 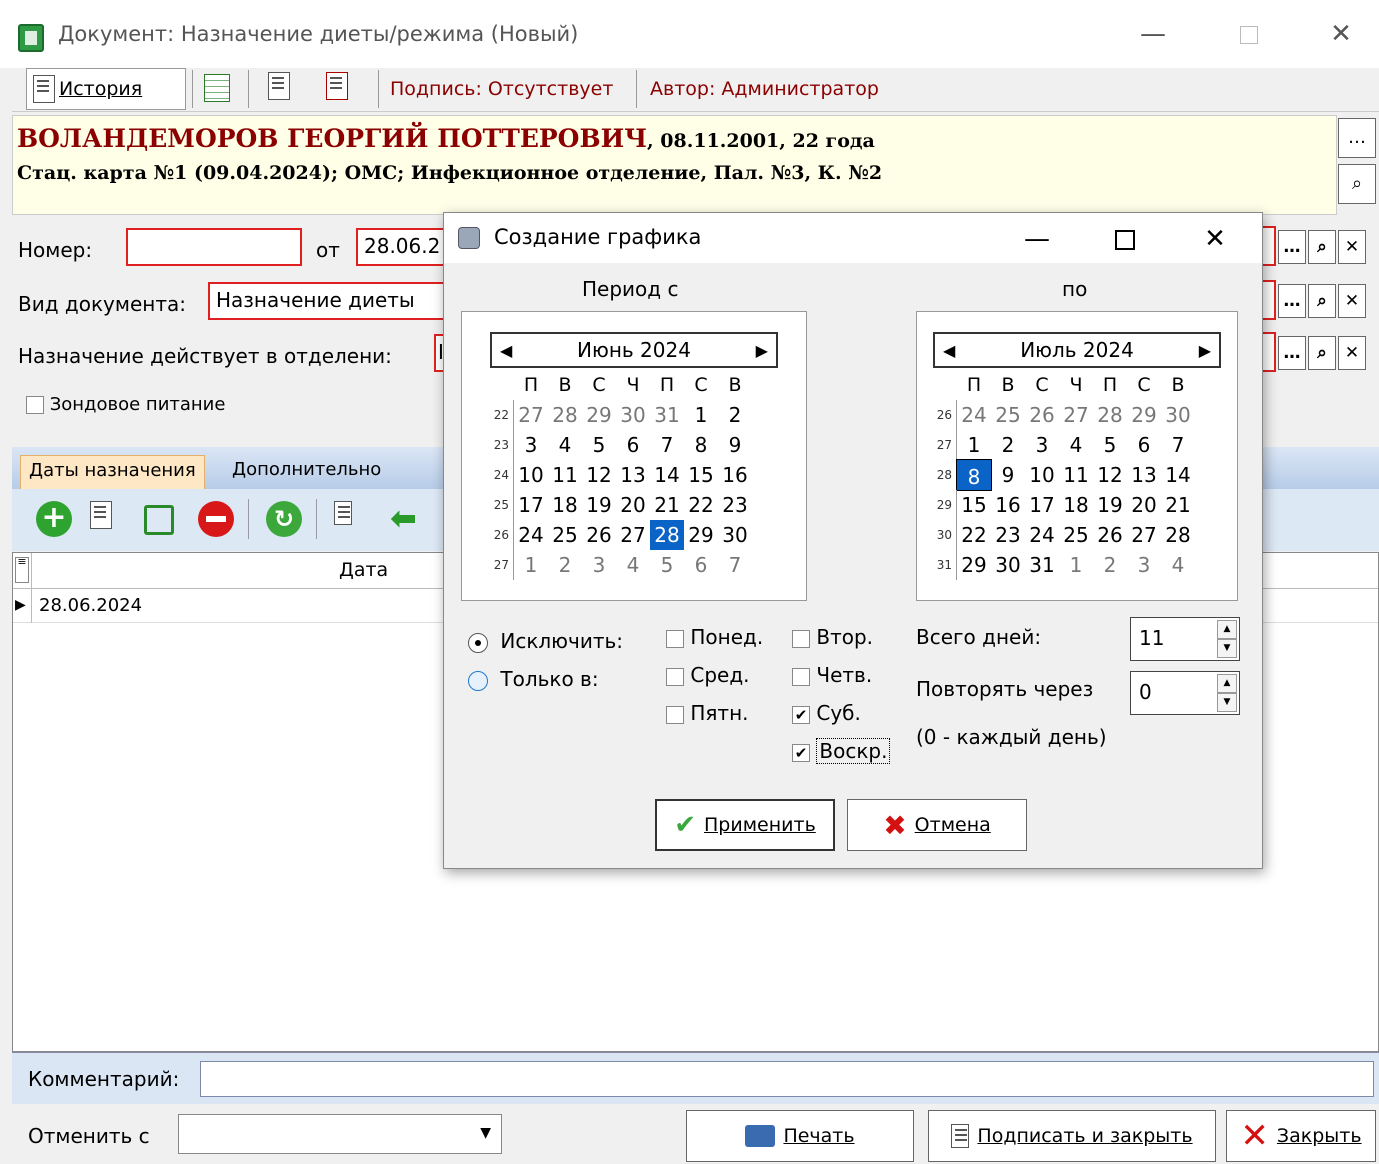 I want to click on sun-checkbox: ✔, so click(x=801, y=752).